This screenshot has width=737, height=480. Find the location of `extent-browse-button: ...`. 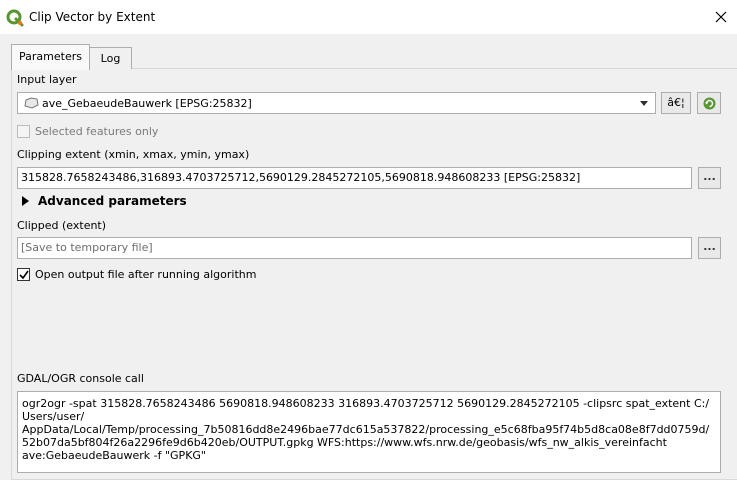

extent-browse-button: ... is located at coordinates (709, 178).